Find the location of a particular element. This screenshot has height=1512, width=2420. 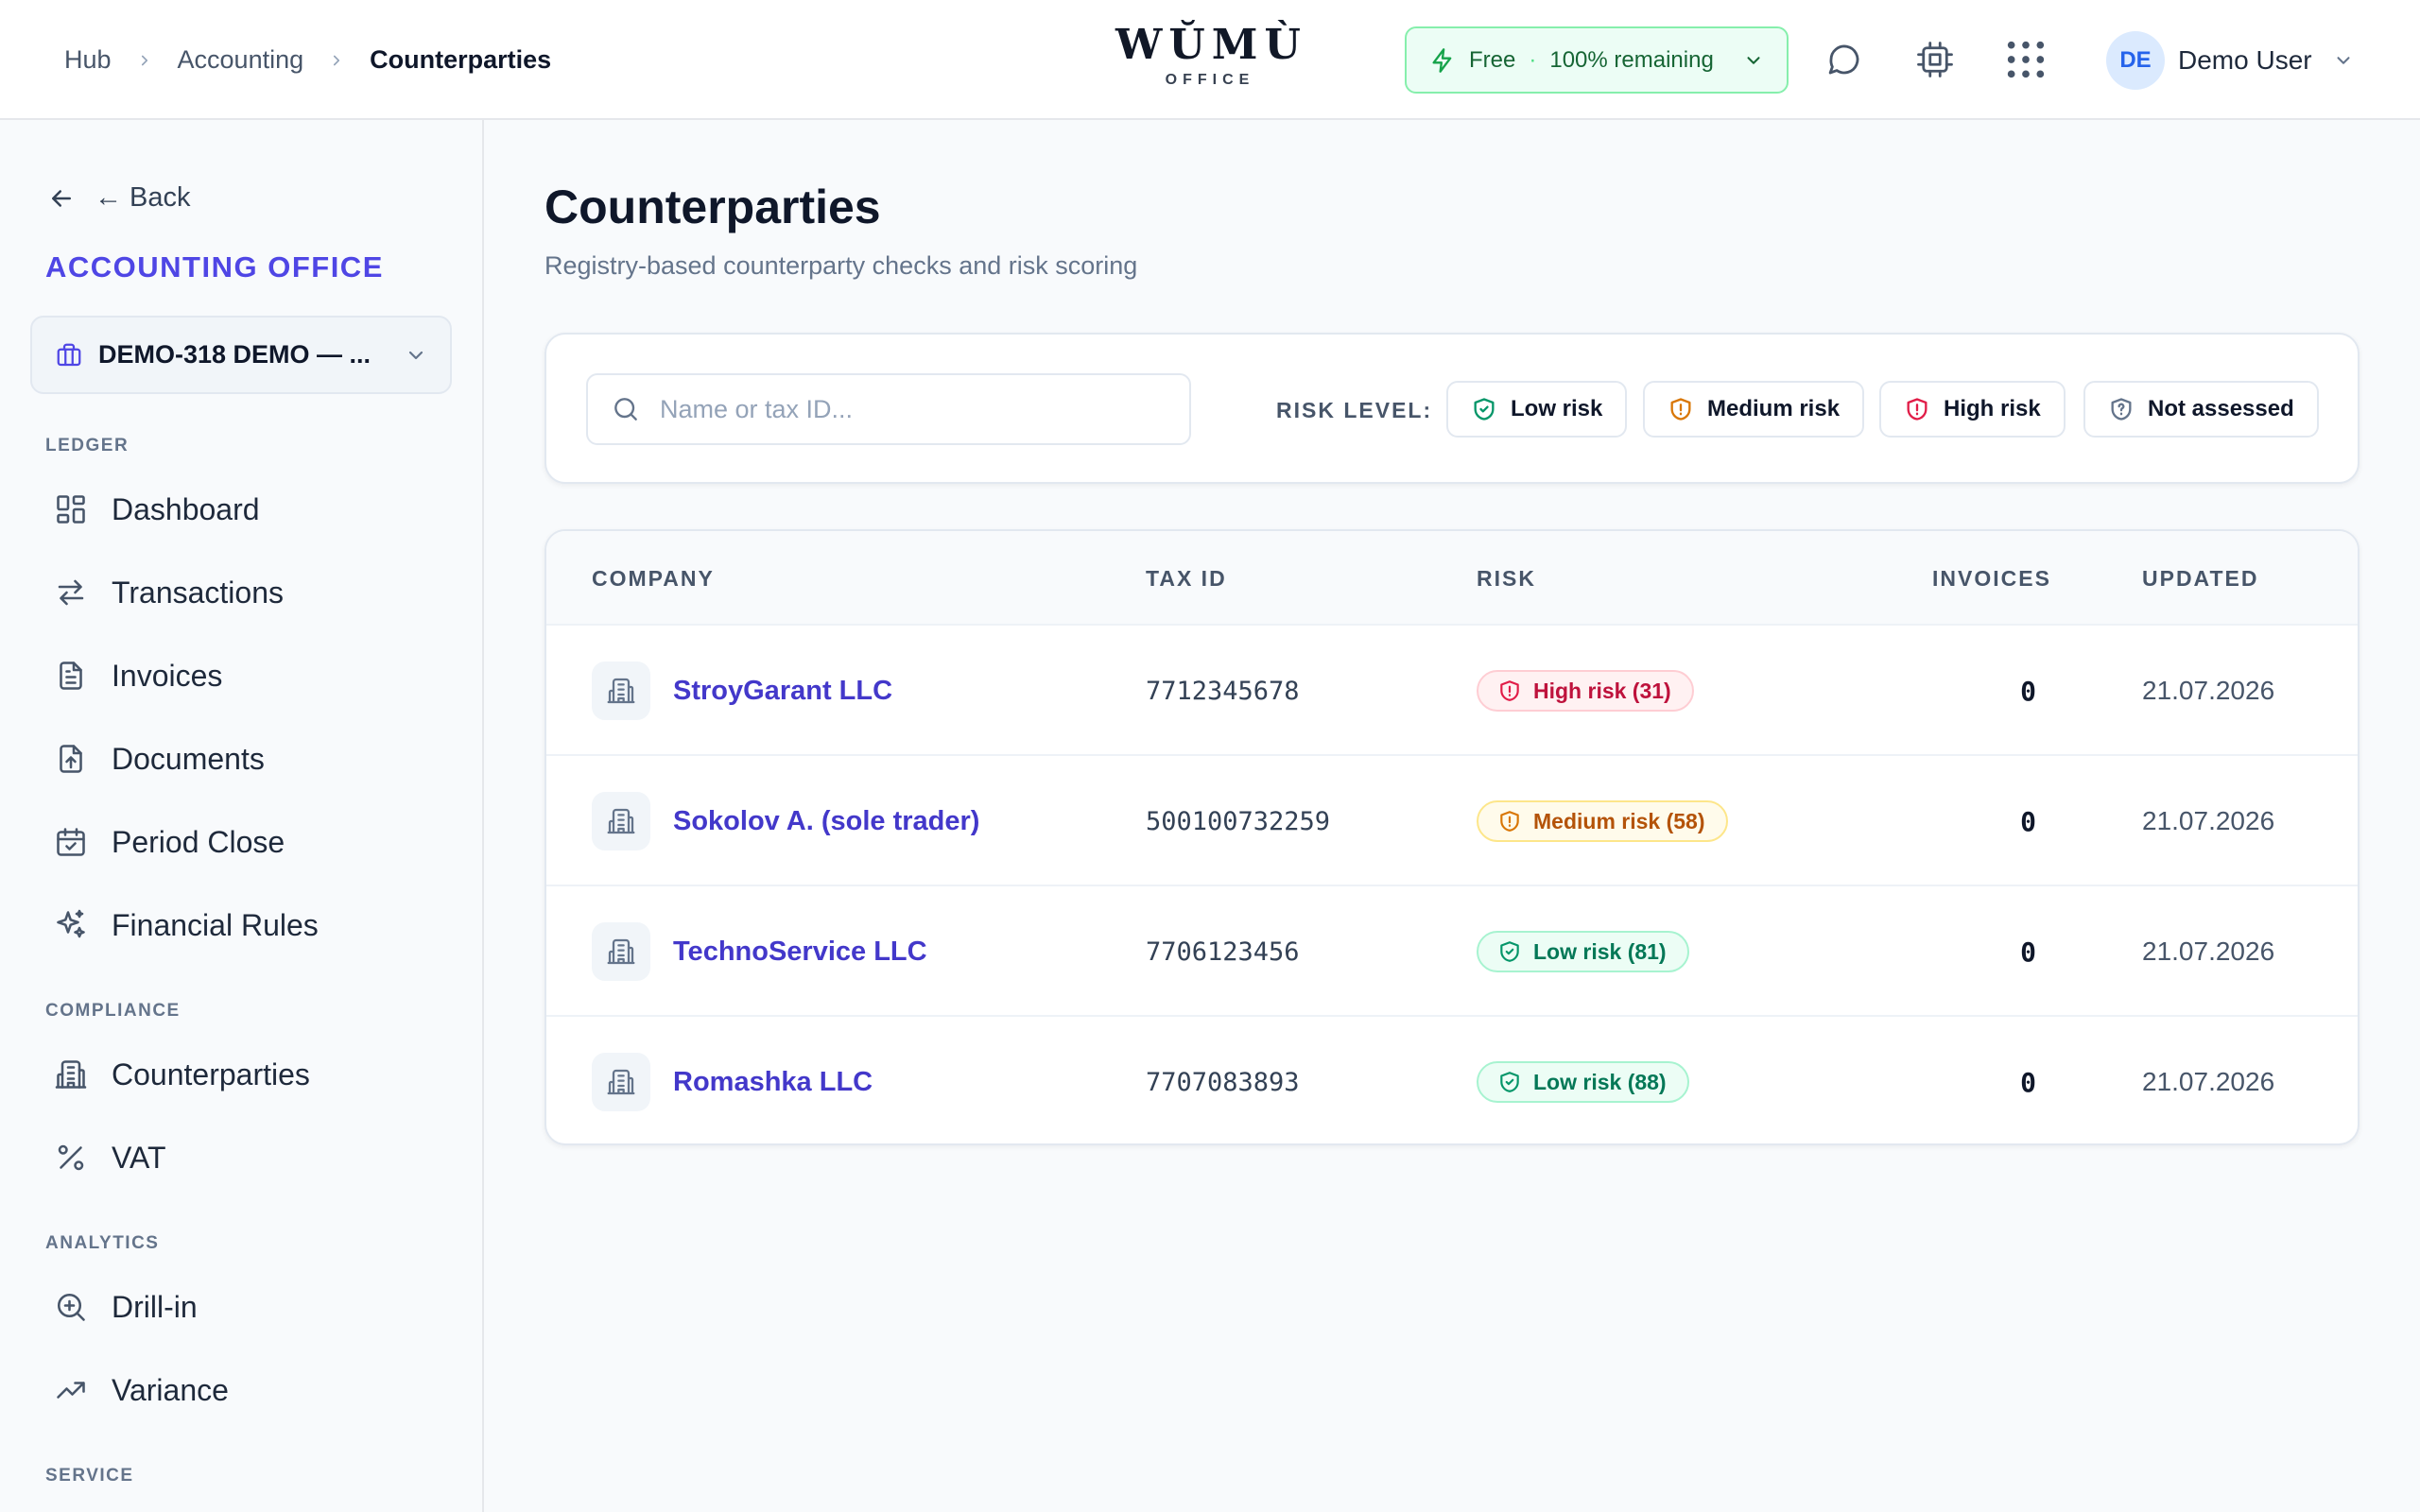

risk-badge: Low risk (88) is located at coordinates (1583, 1082).